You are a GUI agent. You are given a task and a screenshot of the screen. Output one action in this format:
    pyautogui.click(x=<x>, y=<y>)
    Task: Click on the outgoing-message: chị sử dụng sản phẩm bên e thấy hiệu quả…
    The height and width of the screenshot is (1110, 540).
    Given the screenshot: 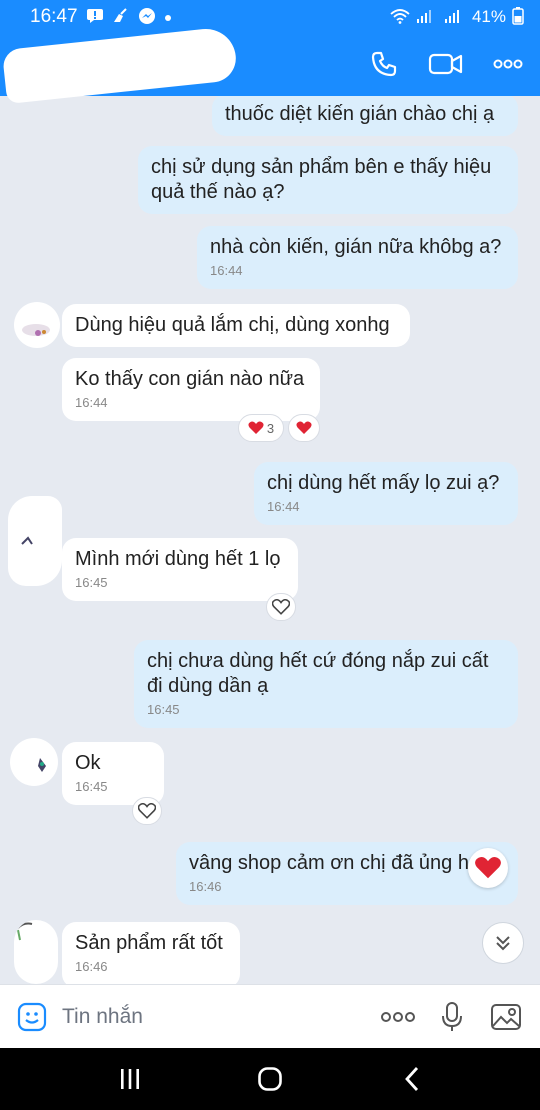 What is the action you would take?
    pyautogui.click(x=328, y=180)
    